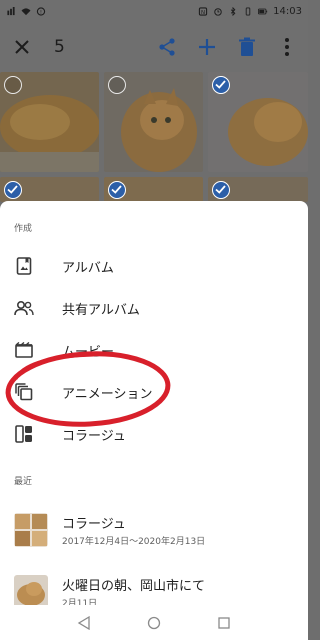 Image resolution: width=320 pixels, height=640 pixels. What do you see at coordinates (24, 392) in the screenshot?
I see `animation-icon` at bounding box center [24, 392].